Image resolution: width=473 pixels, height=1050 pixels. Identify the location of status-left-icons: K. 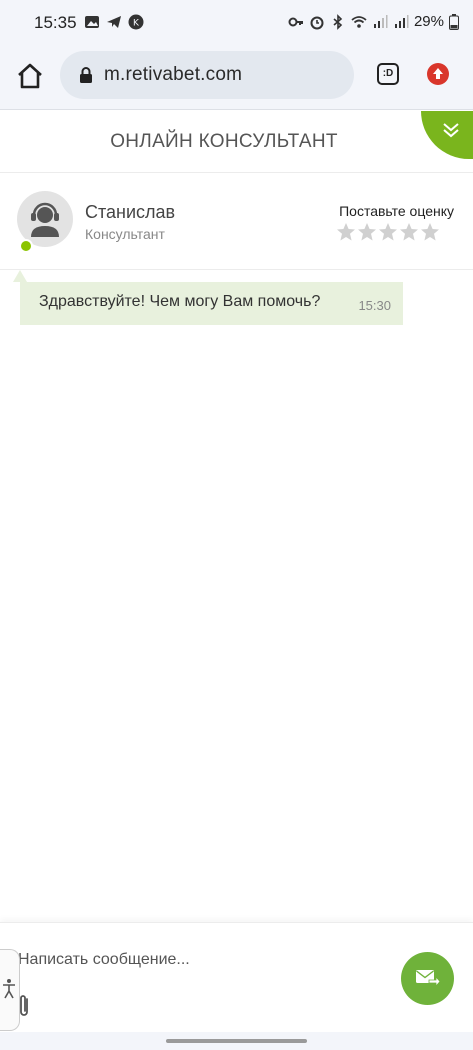
(114, 22).